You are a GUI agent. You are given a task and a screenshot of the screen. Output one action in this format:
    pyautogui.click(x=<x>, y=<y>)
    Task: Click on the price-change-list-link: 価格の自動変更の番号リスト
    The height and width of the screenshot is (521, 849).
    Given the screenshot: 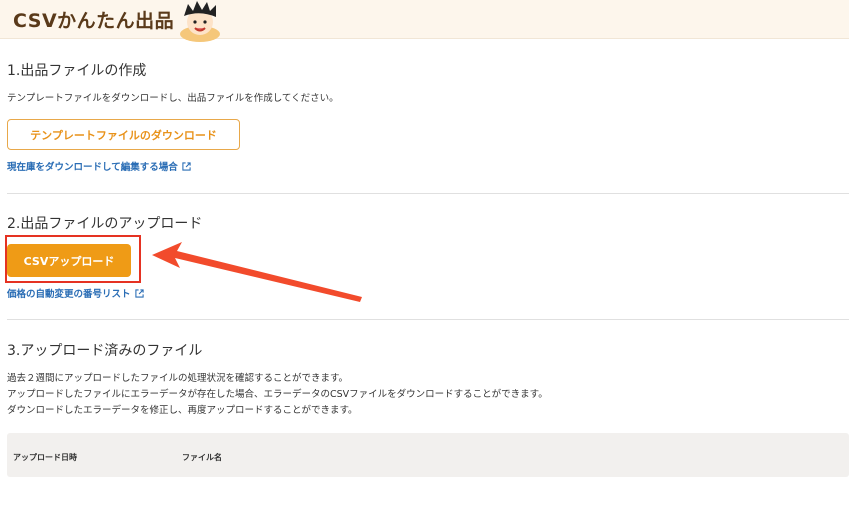 What is the action you would take?
    pyautogui.click(x=75, y=293)
    